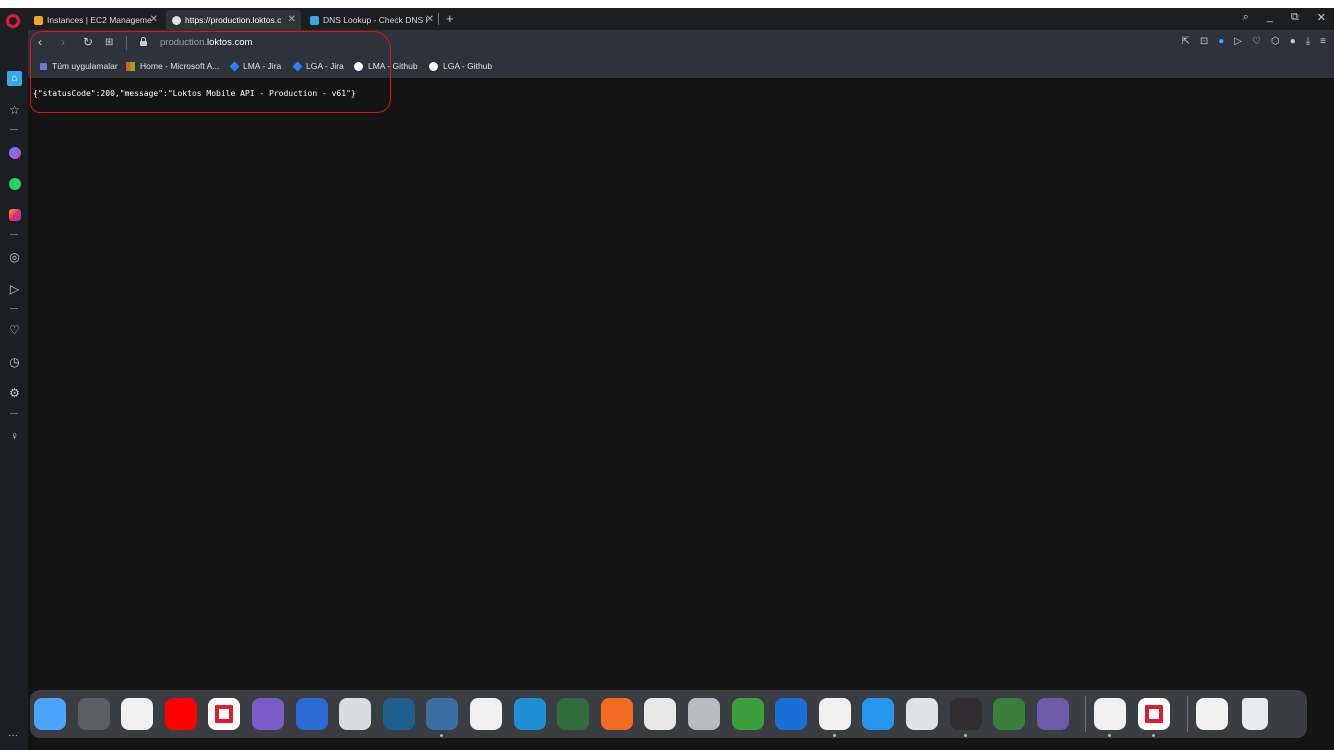  Describe the element at coordinates (529, 714) in the screenshot. I see `vscode-icon` at that location.